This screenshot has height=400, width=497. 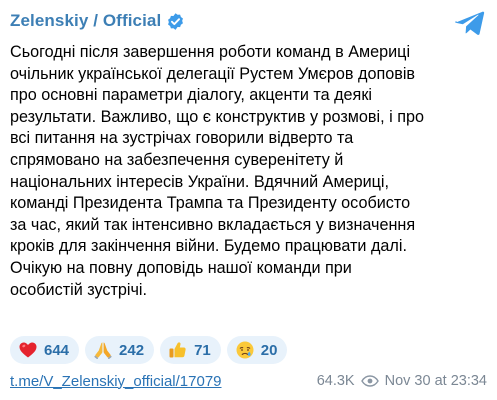 I want to click on post-header: Zelenskiy / Official, so click(x=248, y=22).